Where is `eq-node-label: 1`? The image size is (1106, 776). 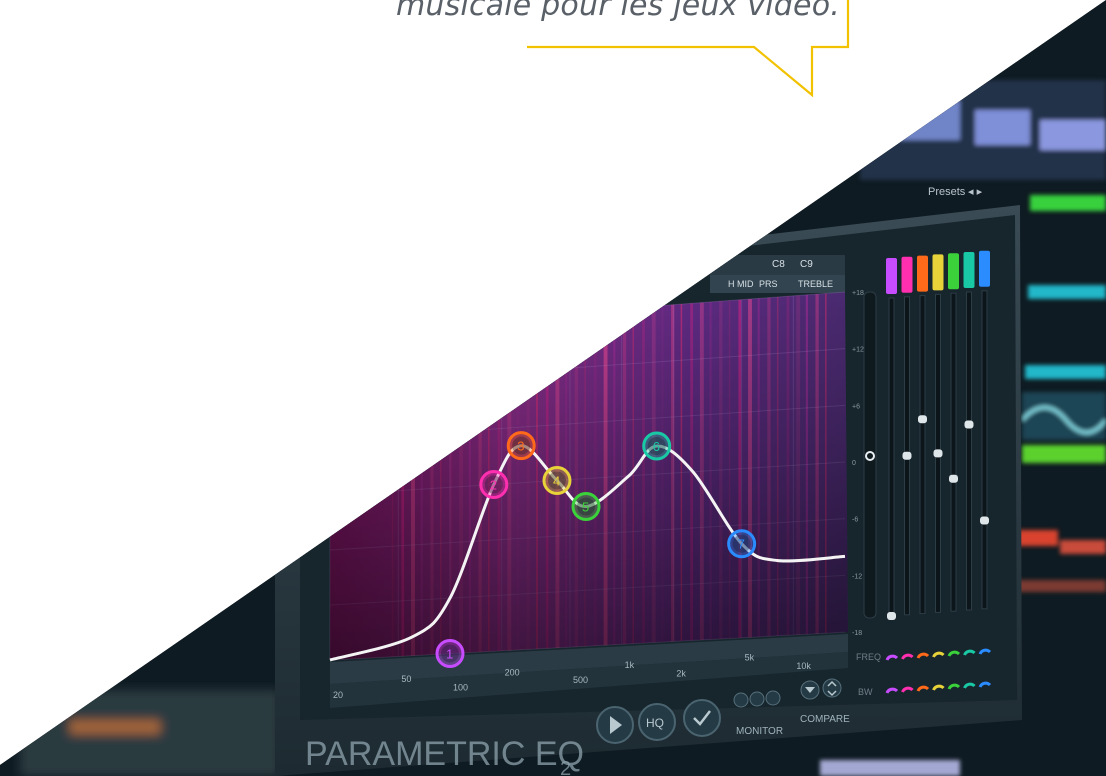 eq-node-label: 1 is located at coordinates (449, 653).